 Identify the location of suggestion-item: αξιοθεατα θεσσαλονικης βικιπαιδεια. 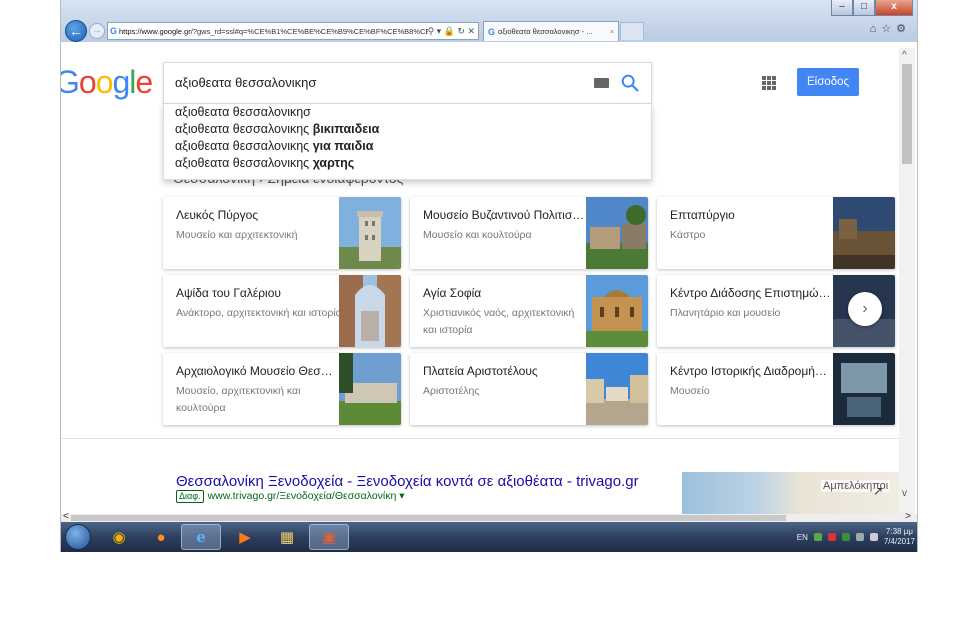
(407, 129).